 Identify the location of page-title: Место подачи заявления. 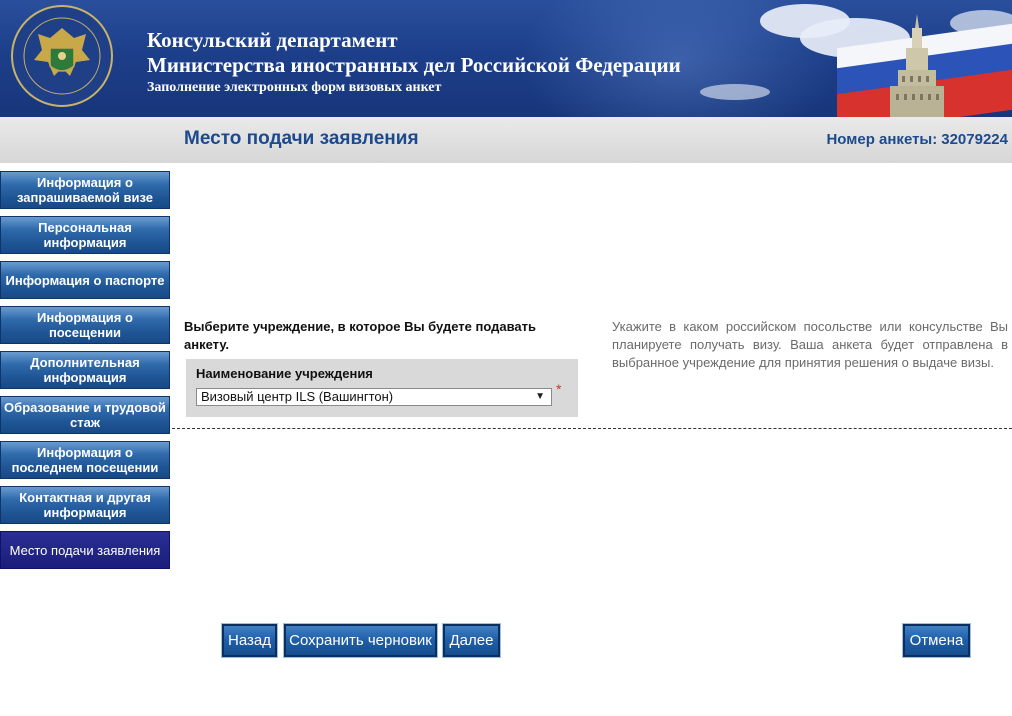
(301, 138).